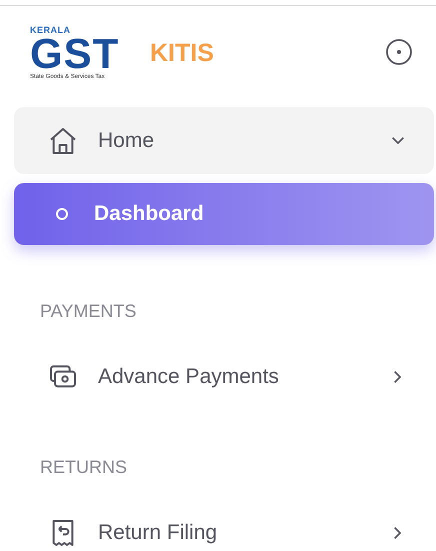 The width and height of the screenshot is (436, 551). What do you see at coordinates (224, 140) in the screenshot?
I see `nav-group: Home` at bounding box center [224, 140].